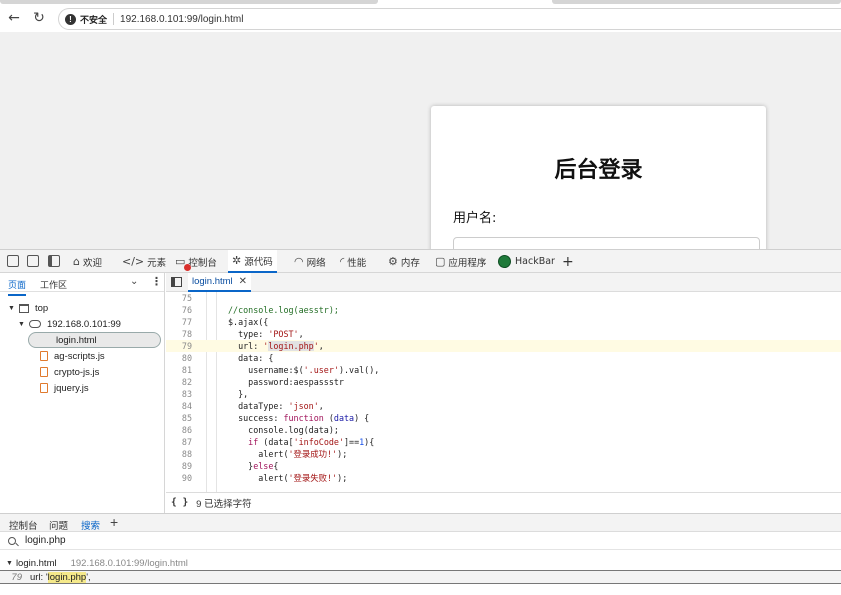  Describe the element at coordinates (88, 577) in the screenshot. I see `result-suffix: ',` at that location.